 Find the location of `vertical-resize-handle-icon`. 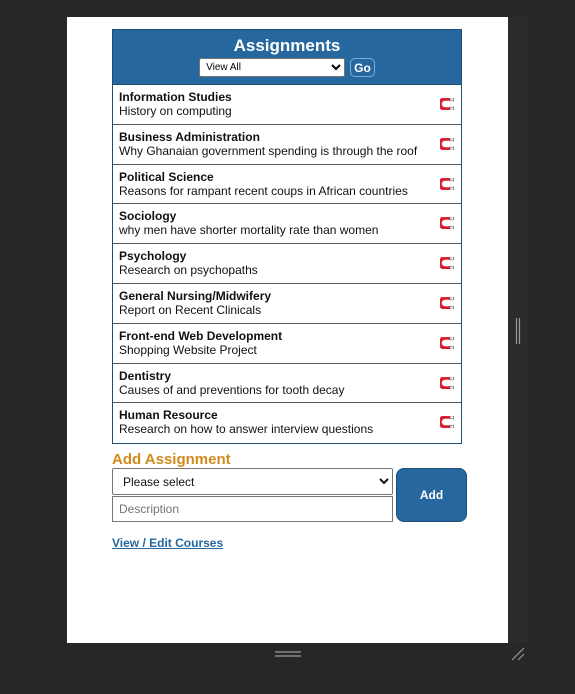

vertical-resize-handle-icon is located at coordinates (518, 331).